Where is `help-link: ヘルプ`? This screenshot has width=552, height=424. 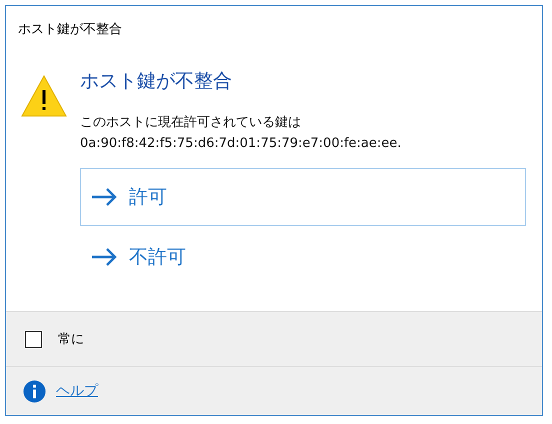
help-link: ヘルプ is located at coordinates (77, 391).